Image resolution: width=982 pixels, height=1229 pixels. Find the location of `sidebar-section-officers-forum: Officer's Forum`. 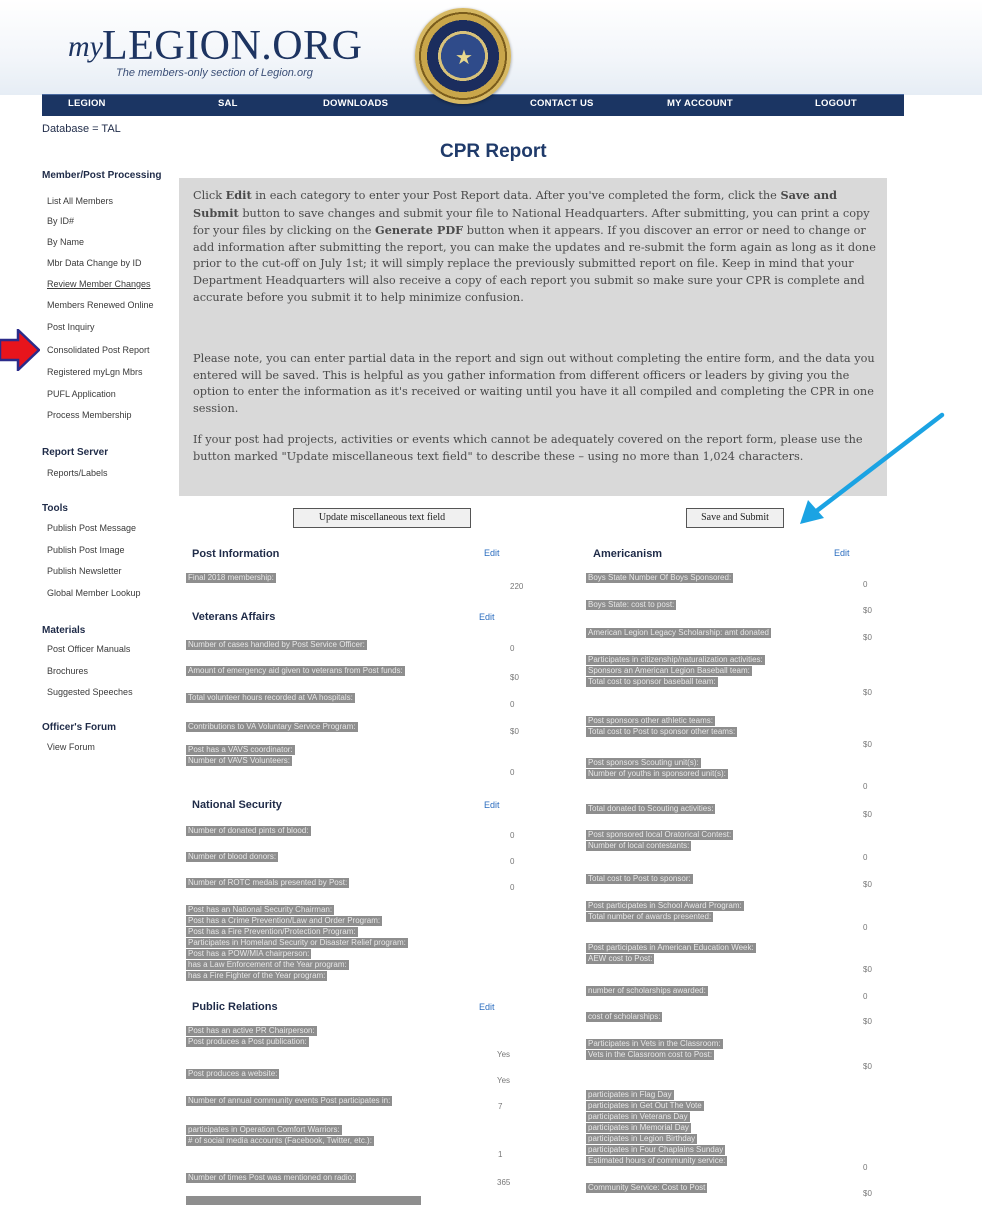

sidebar-section-officers-forum: Officer's Forum is located at coordinates (79, 727).